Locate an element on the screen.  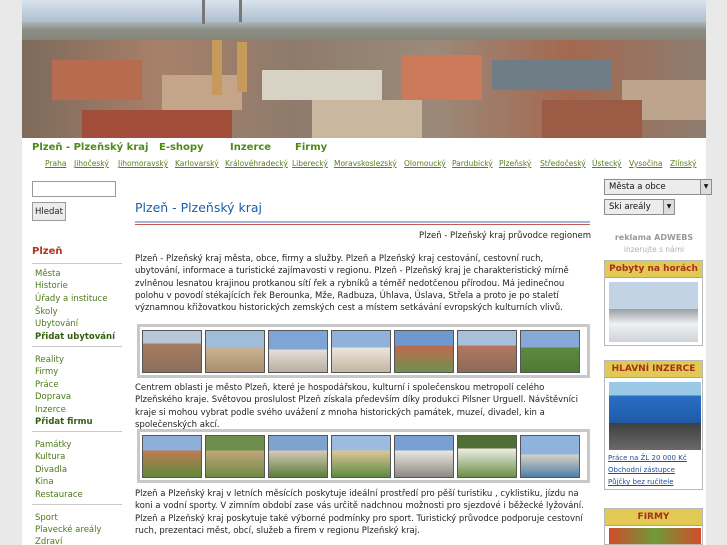
cities-select-value: Města a obce is located at coordinates (637, 187).